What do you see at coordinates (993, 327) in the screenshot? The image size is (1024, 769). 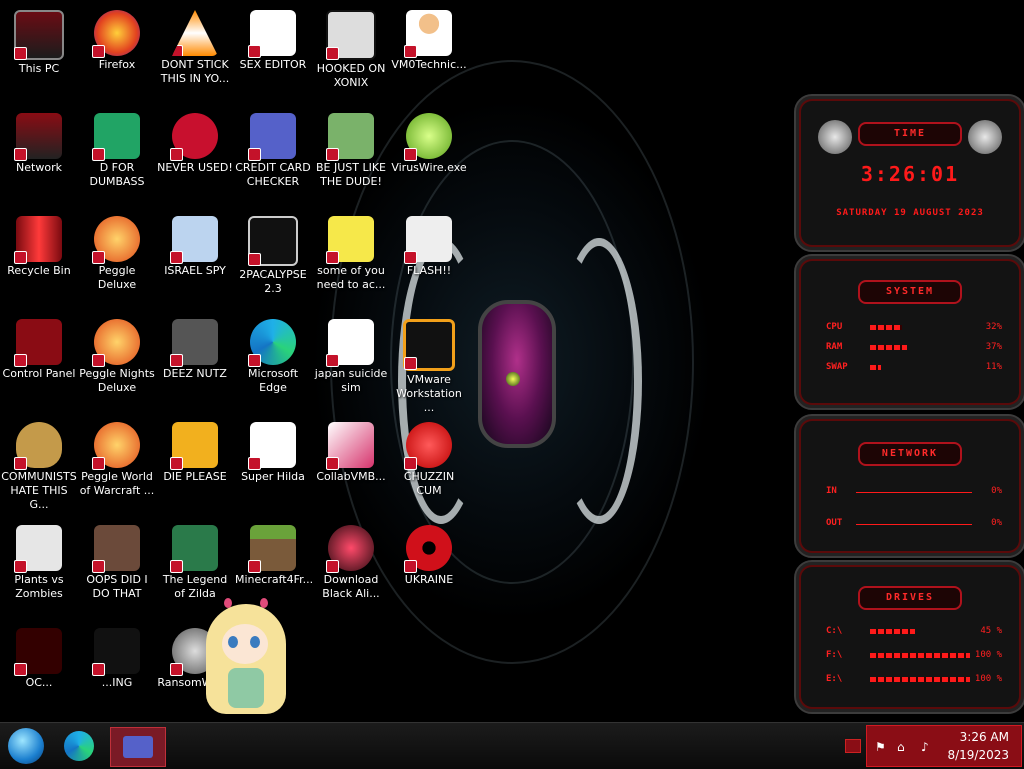 I see `system-row-value: 32%` at bounding box center [993, 327].